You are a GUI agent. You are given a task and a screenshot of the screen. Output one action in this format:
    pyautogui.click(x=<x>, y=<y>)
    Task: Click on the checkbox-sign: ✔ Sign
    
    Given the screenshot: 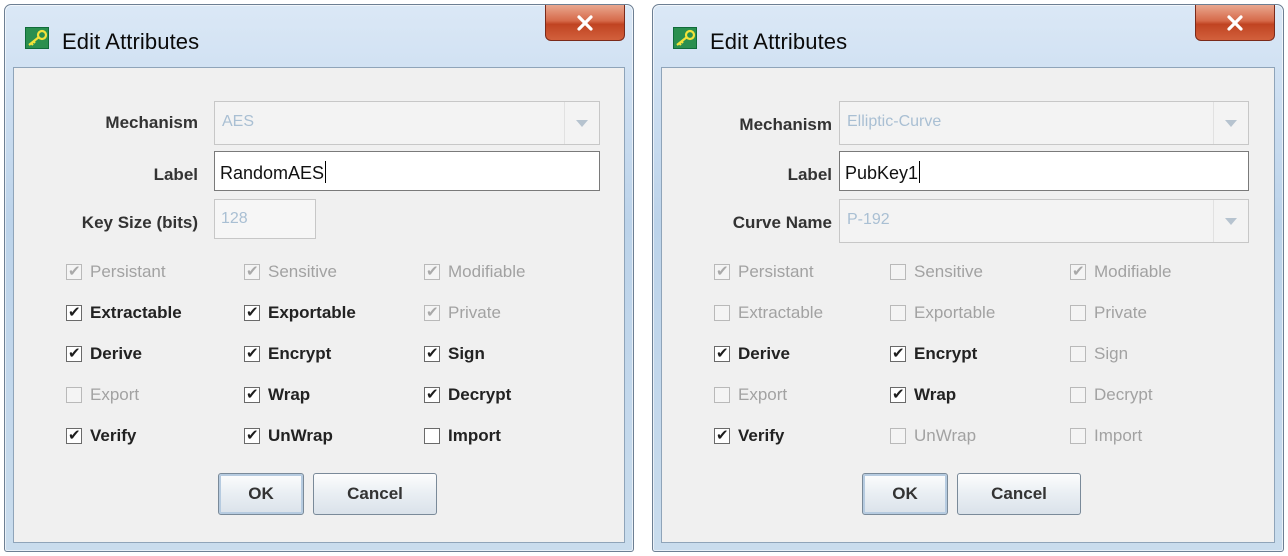 What is the action you would take?
    pyautogui.click(x=454, y=354)
    